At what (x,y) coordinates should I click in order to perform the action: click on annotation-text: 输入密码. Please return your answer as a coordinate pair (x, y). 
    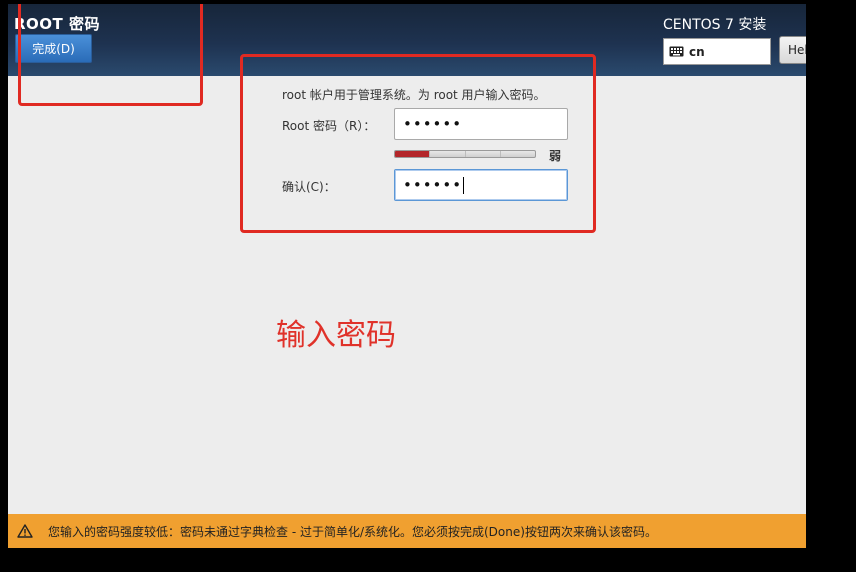
    Looking at the image, I should click on (336, 335).